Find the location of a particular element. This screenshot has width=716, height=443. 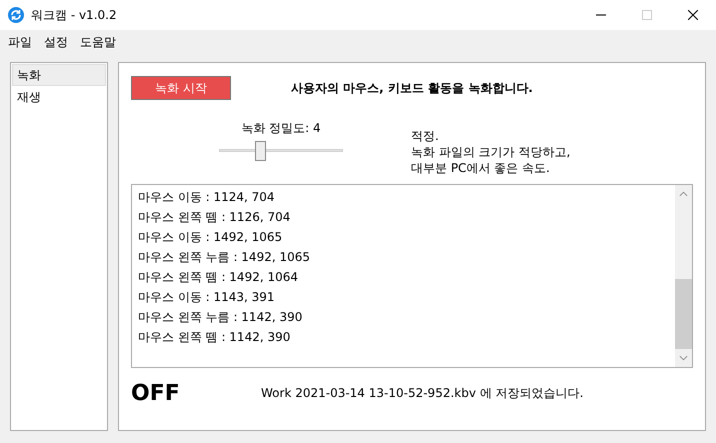

sidebar-item: 녹화 is located at coordinates (59, 75).